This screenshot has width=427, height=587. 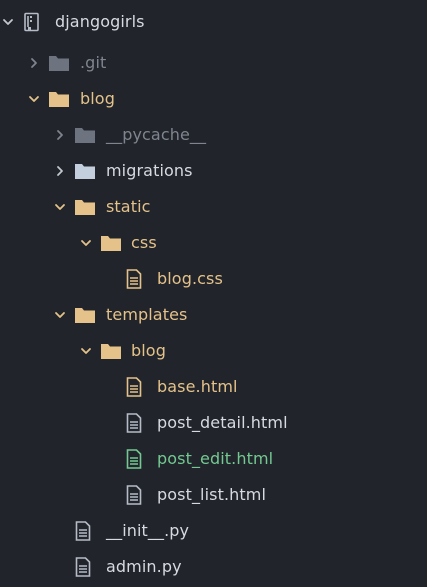 I want to click on tree-item-label: post_edit.html, so click(x=215, y=458).